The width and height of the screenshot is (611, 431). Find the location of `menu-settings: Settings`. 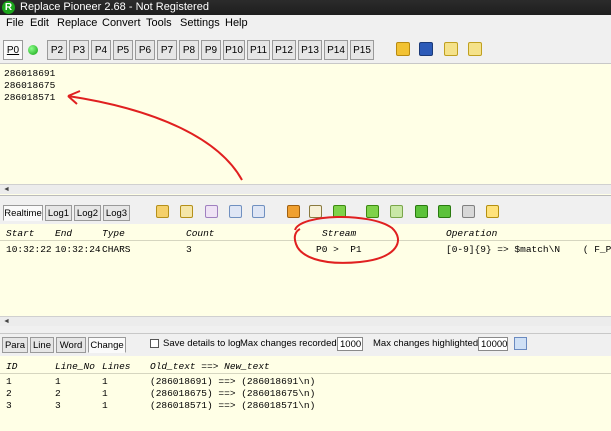

menu-settings: Settings is located at coordinates (200, 23).